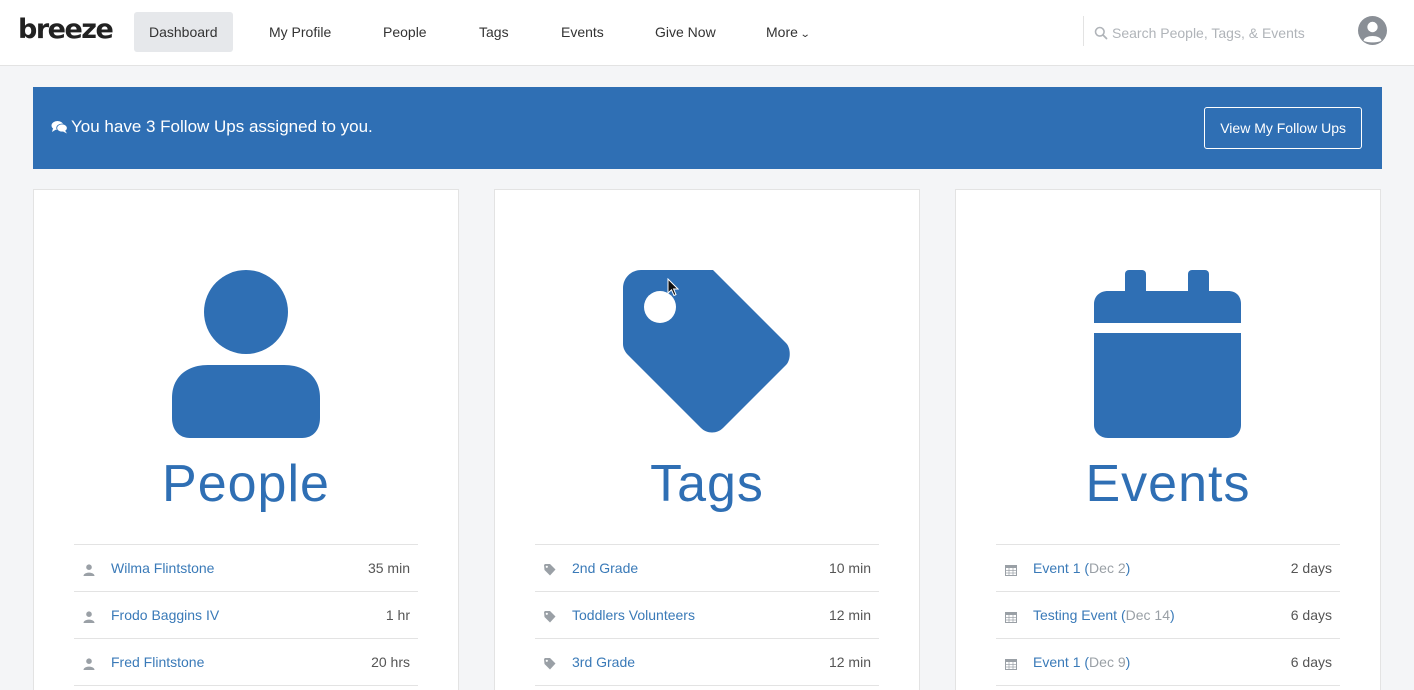 Image resolution: width=1414 pixels, height=690 pixels. Describe the element at coordinates (157, 662) in the screenshot. I see `person-link: Fred Flintstone` at that location.